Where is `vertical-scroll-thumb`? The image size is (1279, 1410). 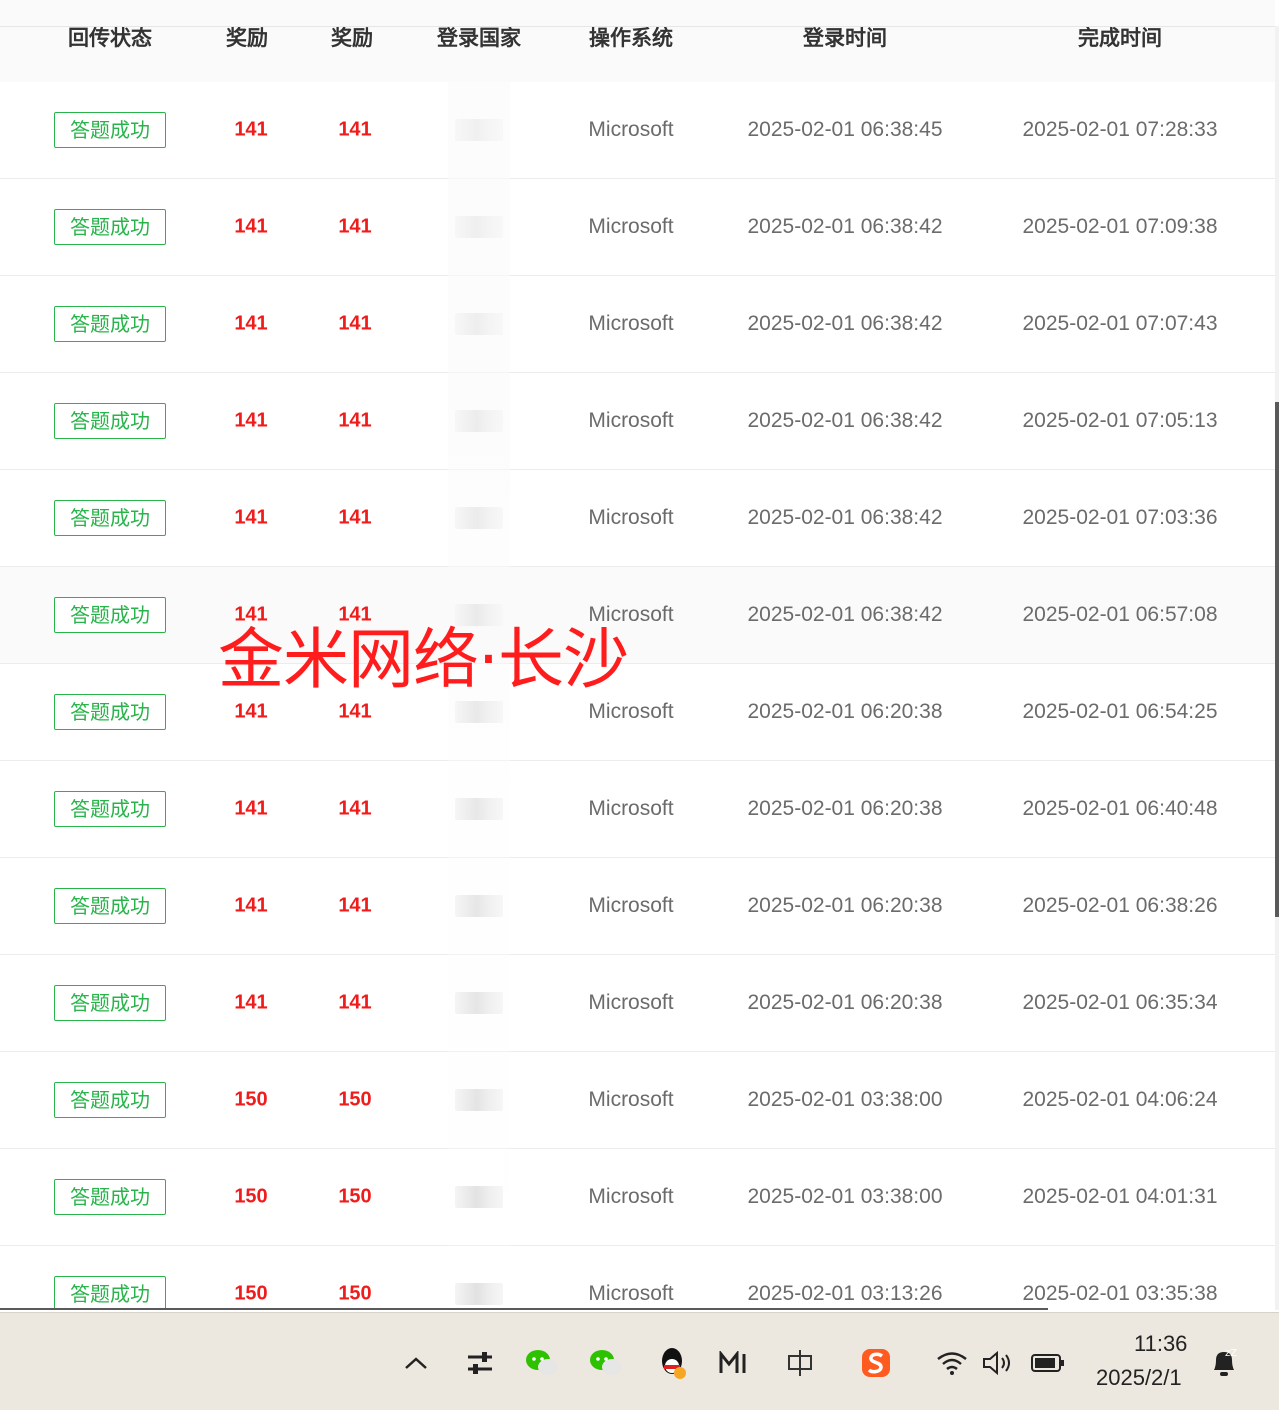
vertical-scroll-thumb is located at coordinates (1277, 659).